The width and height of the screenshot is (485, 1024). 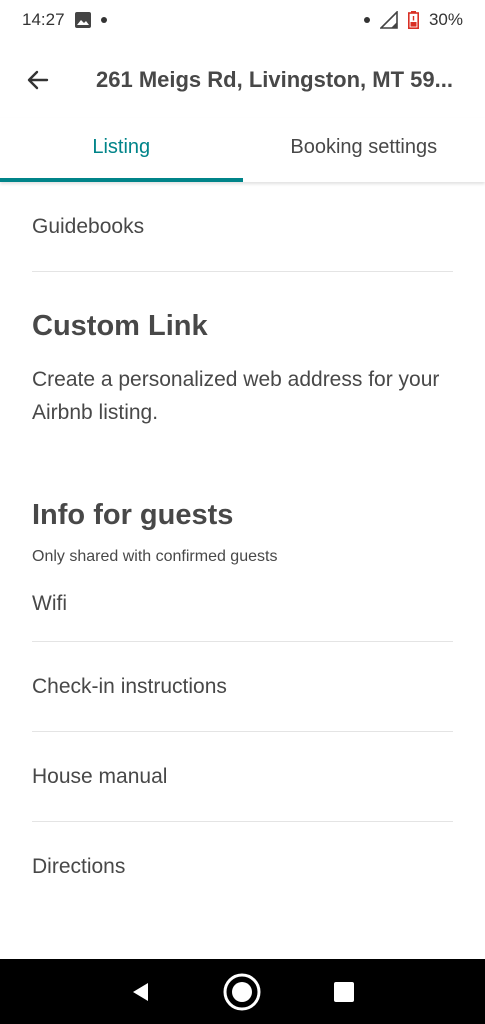 I want to click on notification-dot-icon, so click(x=103, y=20).